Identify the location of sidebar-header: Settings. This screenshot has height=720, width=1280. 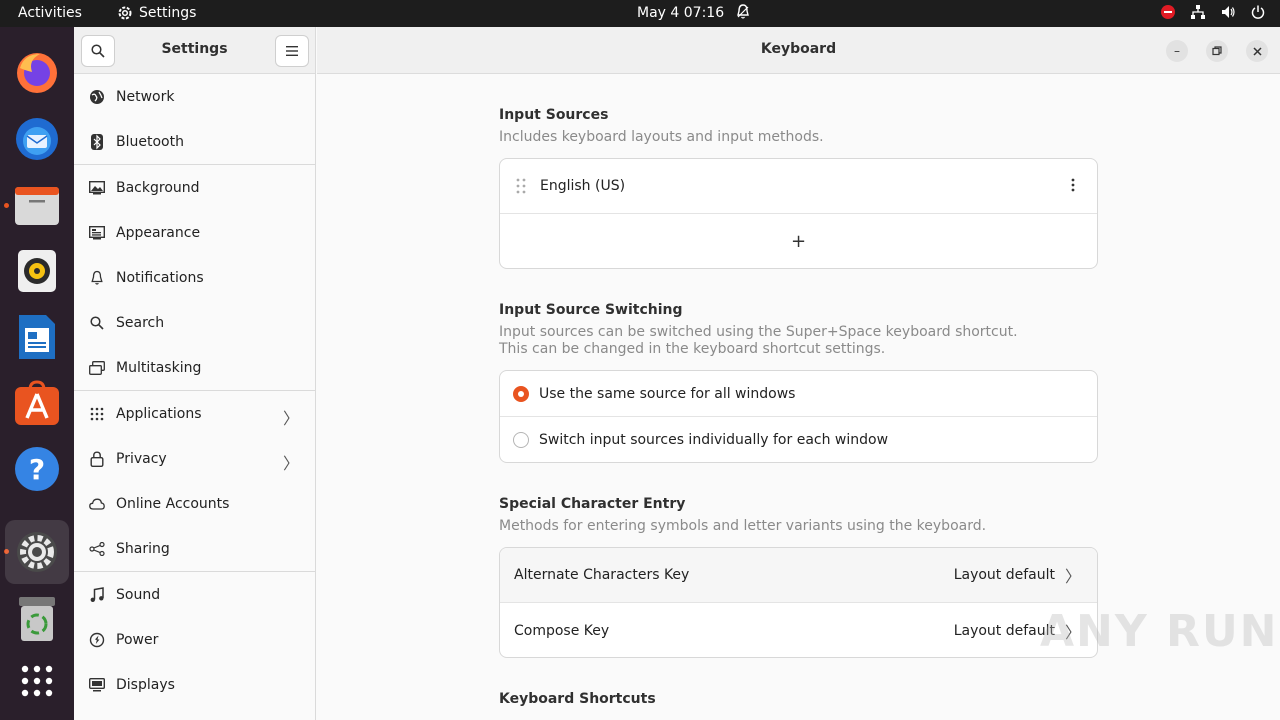
(194, 50).